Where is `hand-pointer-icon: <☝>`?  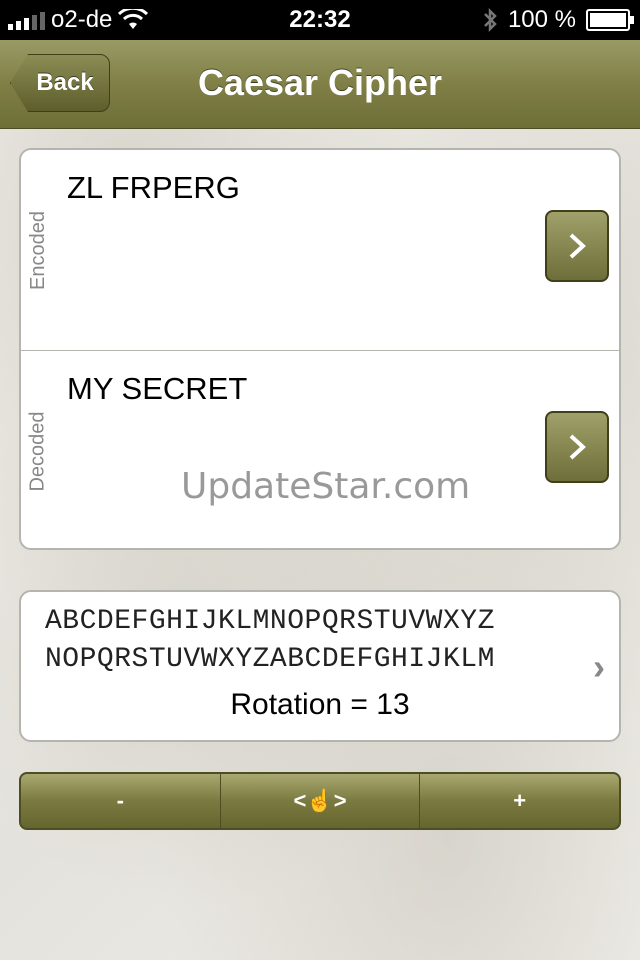 hand-pointer-icon: <☝> is located at coordinates (320, 800).